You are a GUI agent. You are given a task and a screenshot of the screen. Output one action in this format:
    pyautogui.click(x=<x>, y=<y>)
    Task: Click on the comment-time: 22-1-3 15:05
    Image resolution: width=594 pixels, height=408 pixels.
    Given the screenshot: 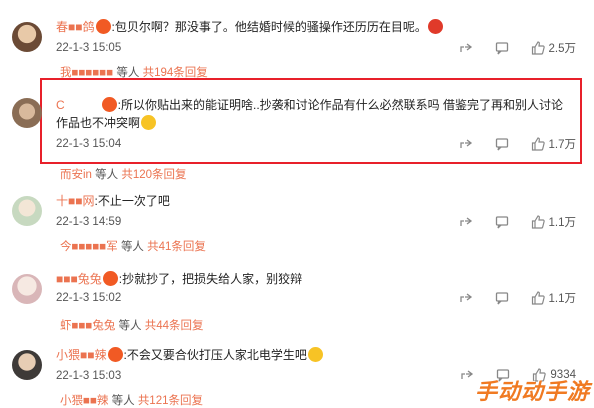 What is the action you would take?
    pyautogui.click(x=89, y=48)
    